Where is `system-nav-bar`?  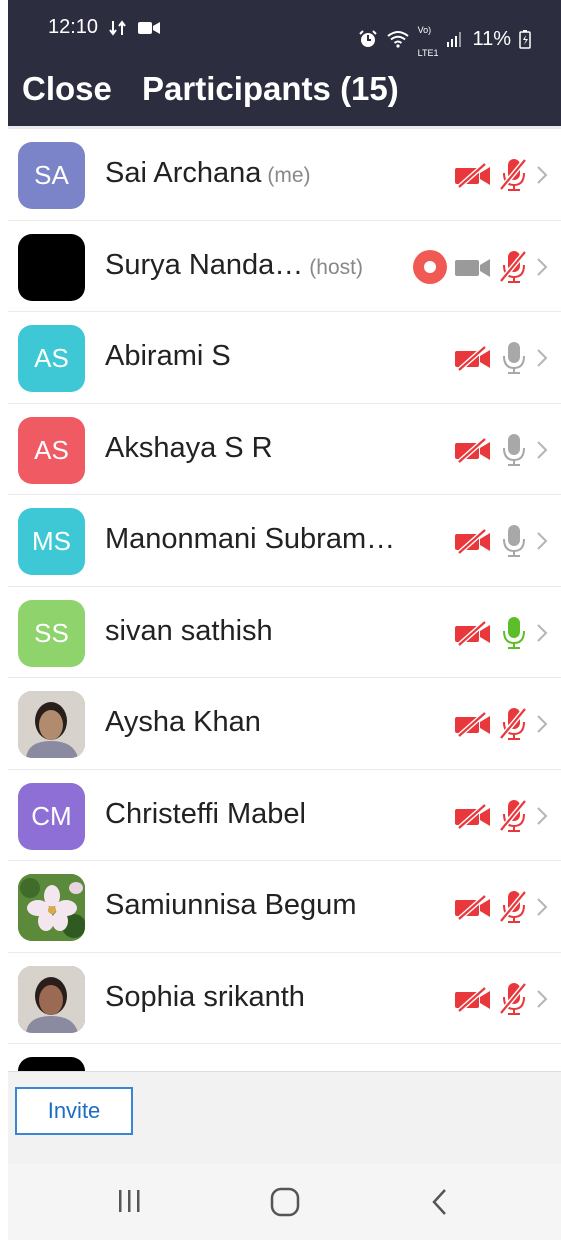 system-nav-bar is located at coordinates (284, 1202).